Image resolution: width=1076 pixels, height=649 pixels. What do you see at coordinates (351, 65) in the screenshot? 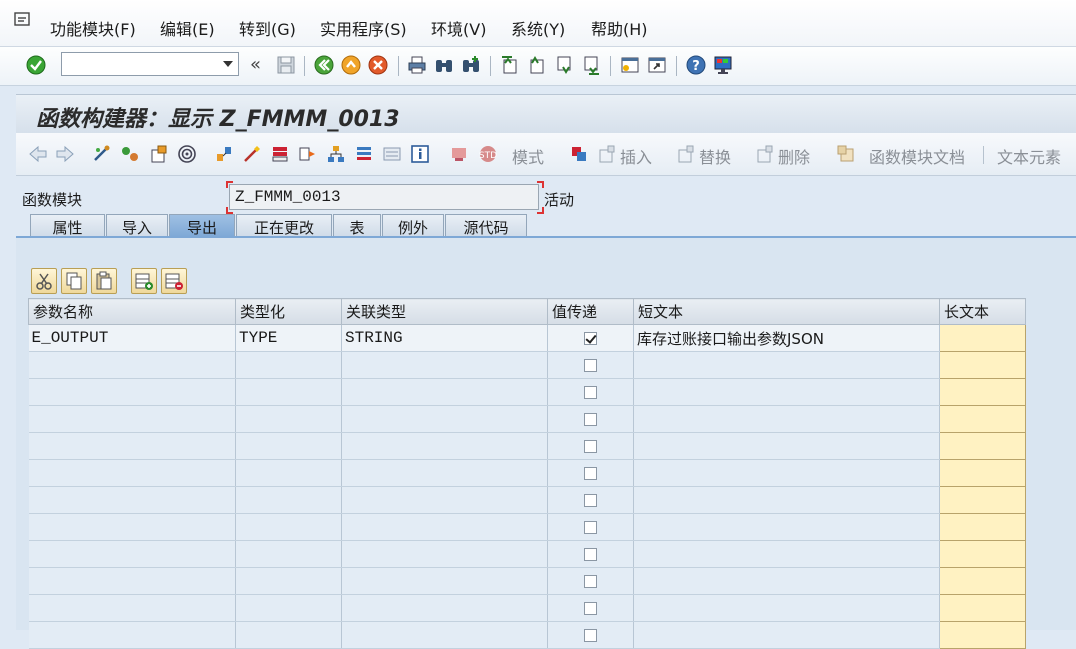
I see `exit-icon` at bounding box center [351, 65].